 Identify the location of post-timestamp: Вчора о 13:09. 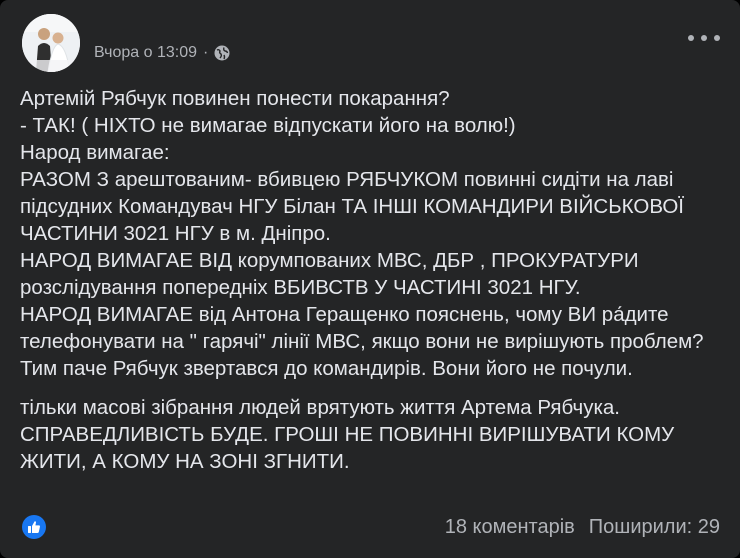
(145, 53).